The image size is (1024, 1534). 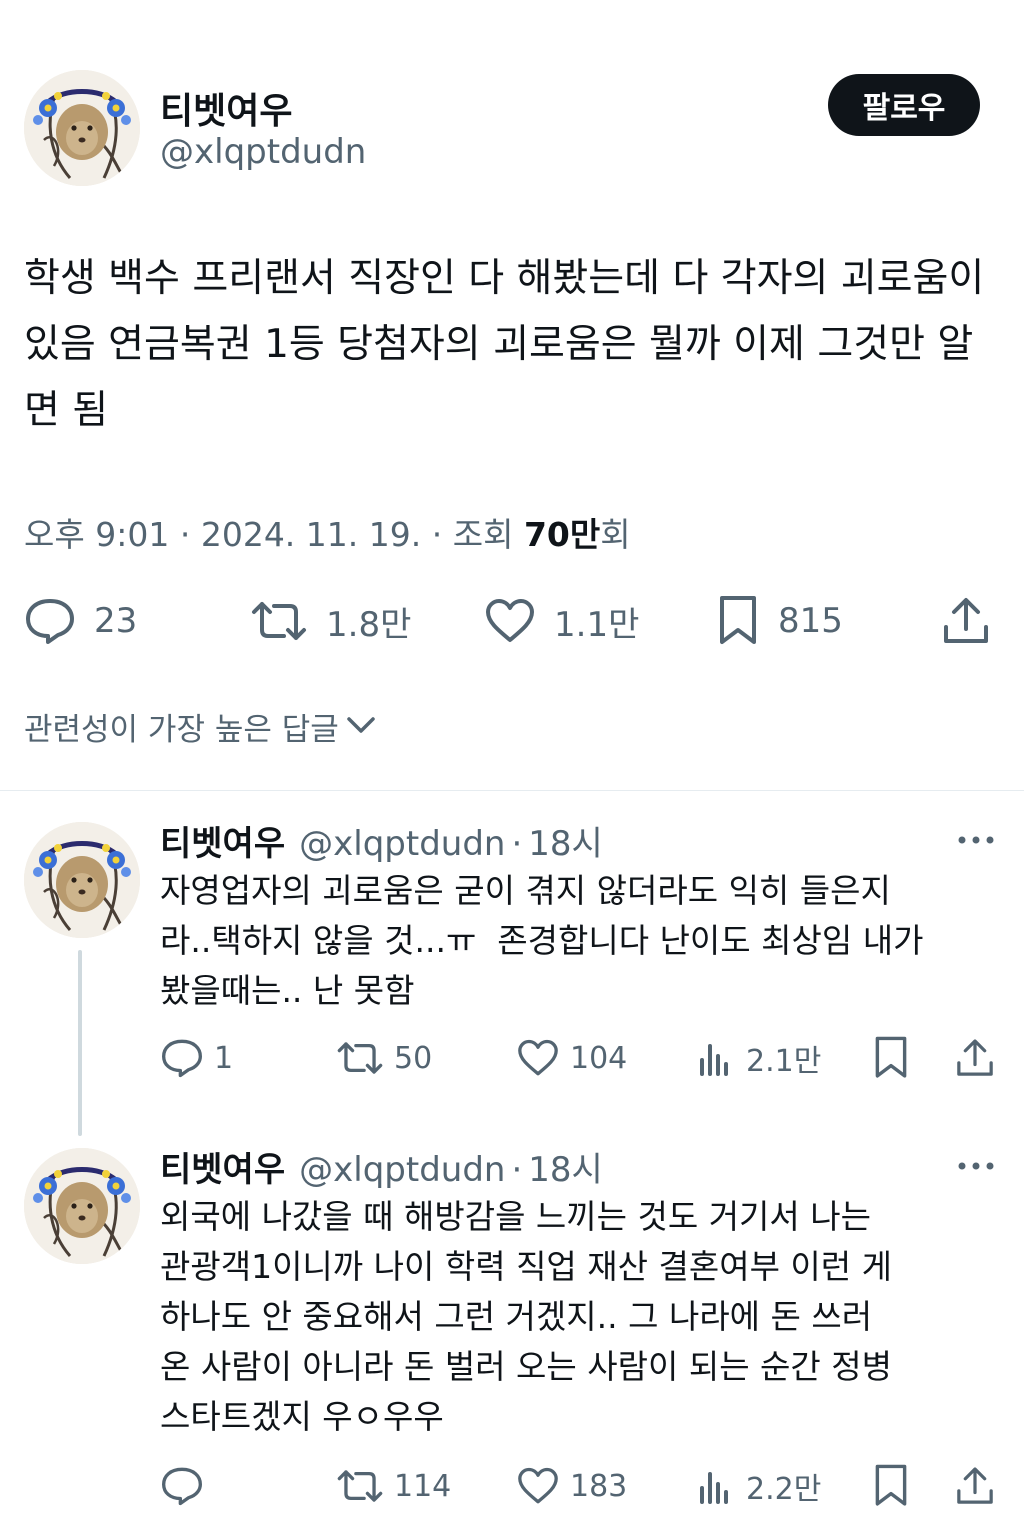 What do you see at coordinates (369, 624) in the screenshot?
I see `retweet-count: 1.8만` at bounding box center [369, 624].